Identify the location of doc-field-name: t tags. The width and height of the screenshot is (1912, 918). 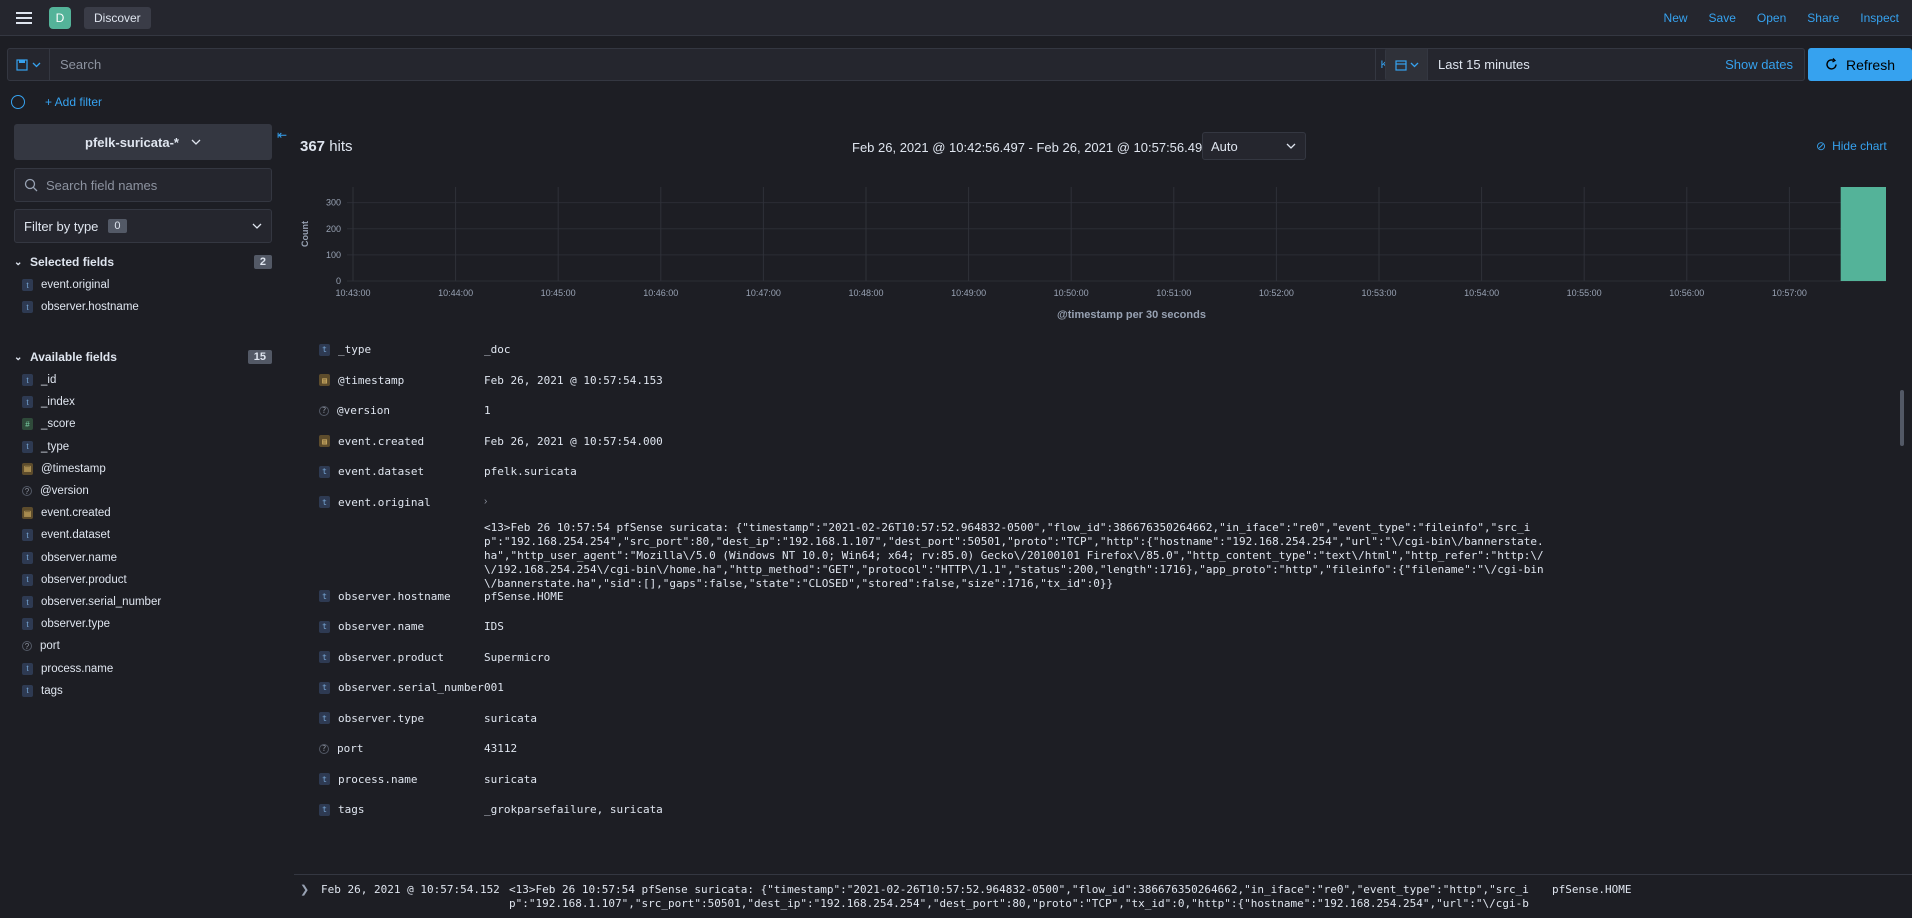
(342, 809).